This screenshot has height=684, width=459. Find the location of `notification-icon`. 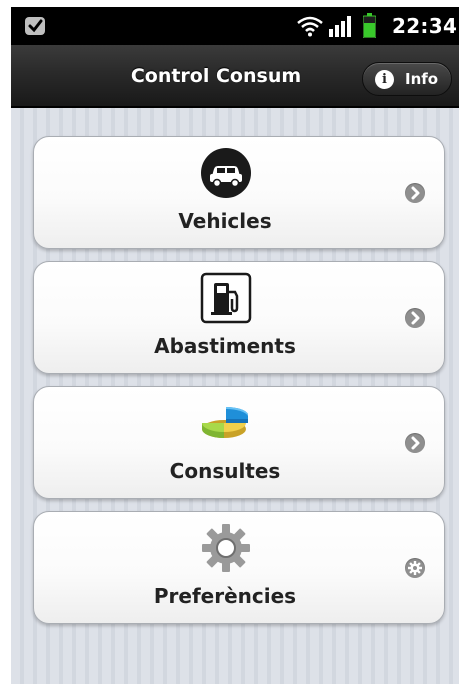

notification-icon is located at coordinates (35, 26).